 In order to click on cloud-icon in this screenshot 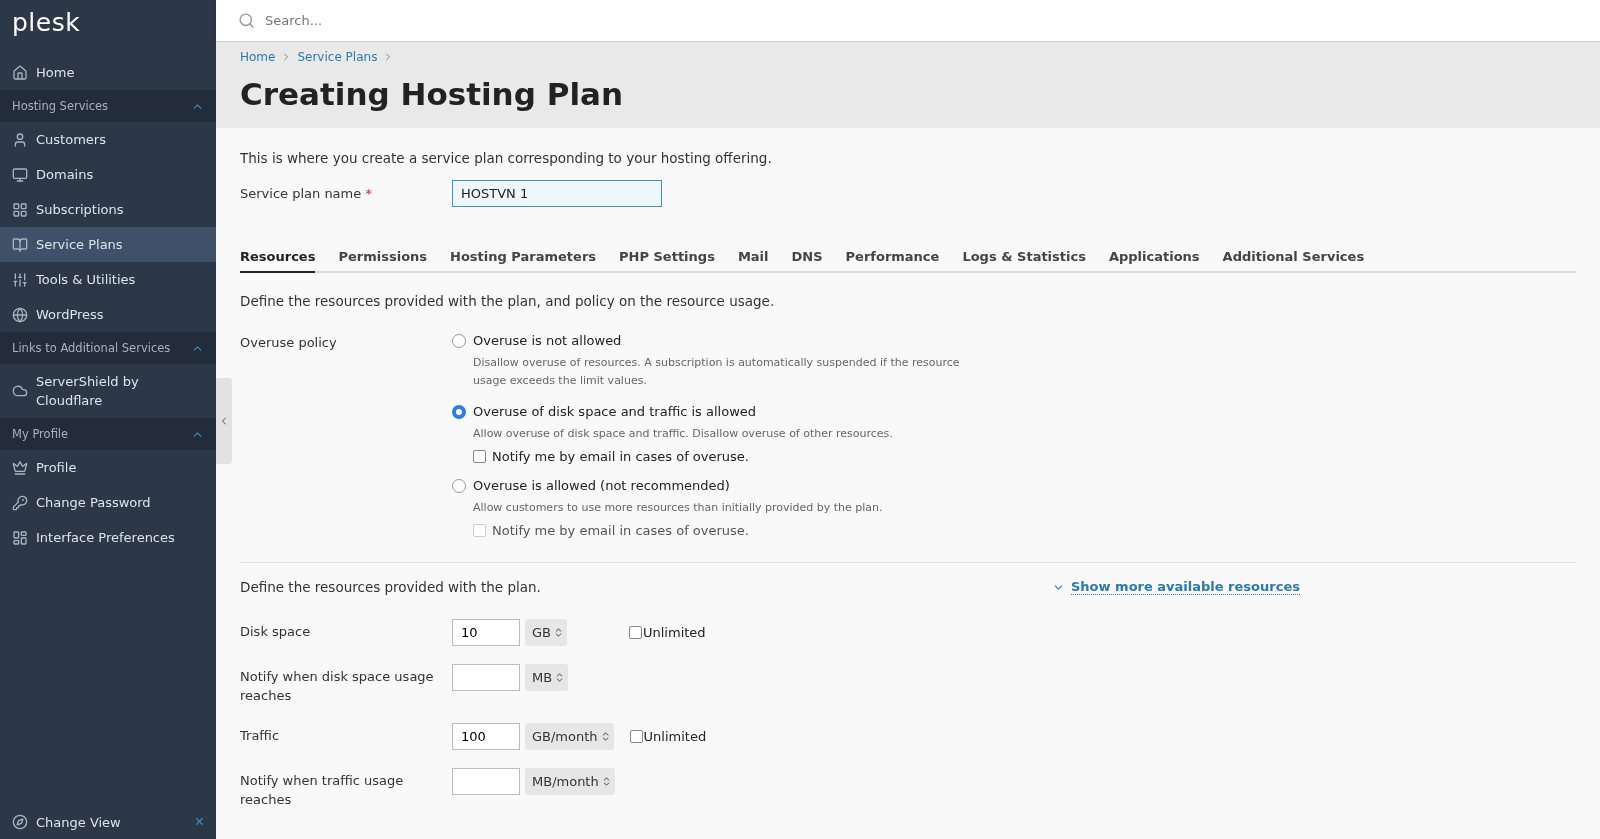, I will do `click(20, 391)`.